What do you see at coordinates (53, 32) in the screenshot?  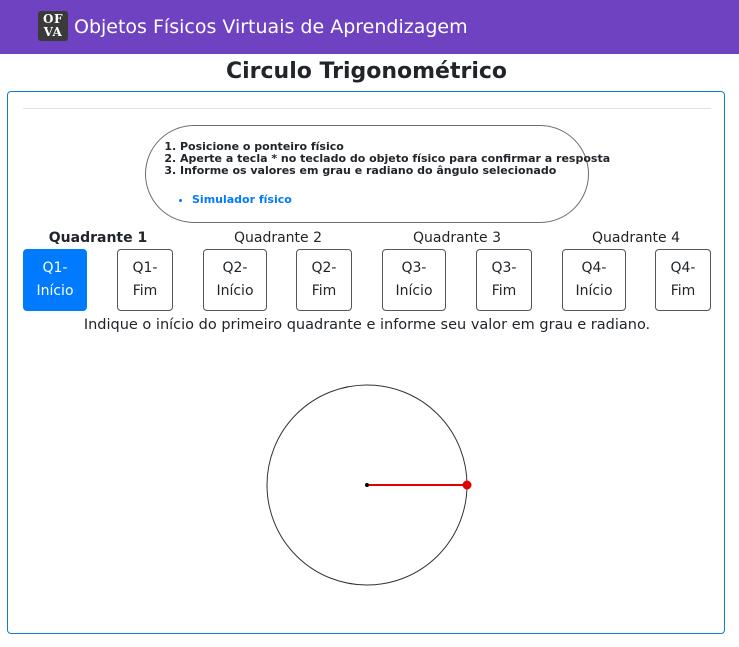 I see `logo-line2: VA` at bounding box center [53, 32].